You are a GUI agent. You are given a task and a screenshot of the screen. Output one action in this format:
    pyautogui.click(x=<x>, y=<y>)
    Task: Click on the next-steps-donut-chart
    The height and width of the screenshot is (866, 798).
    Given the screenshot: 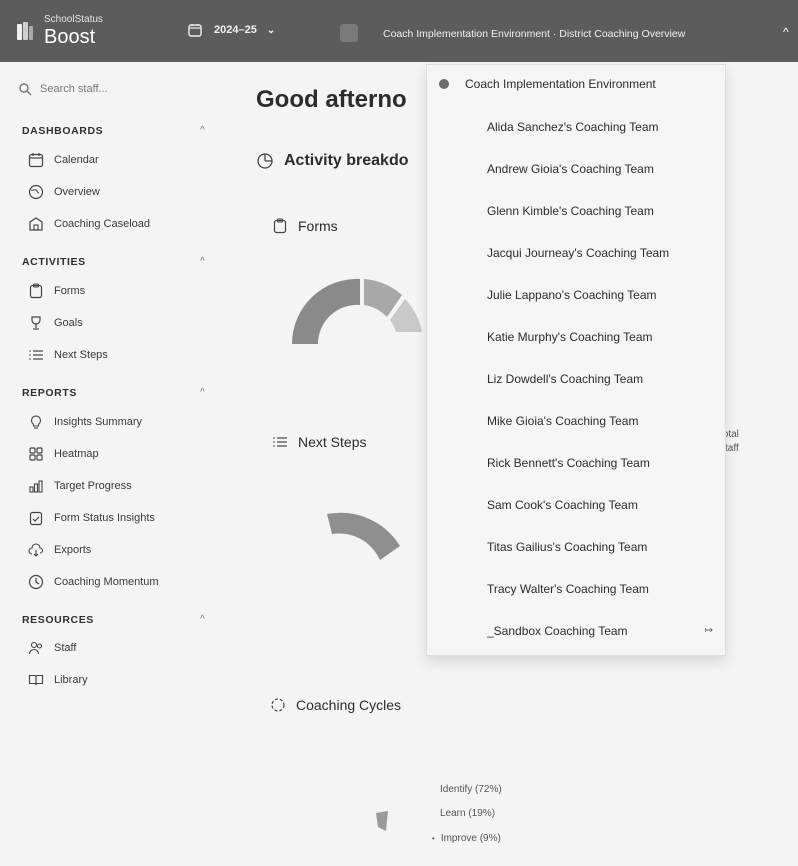 What is the action you would take?
    pyautogui.click(x=363, y=536)
    